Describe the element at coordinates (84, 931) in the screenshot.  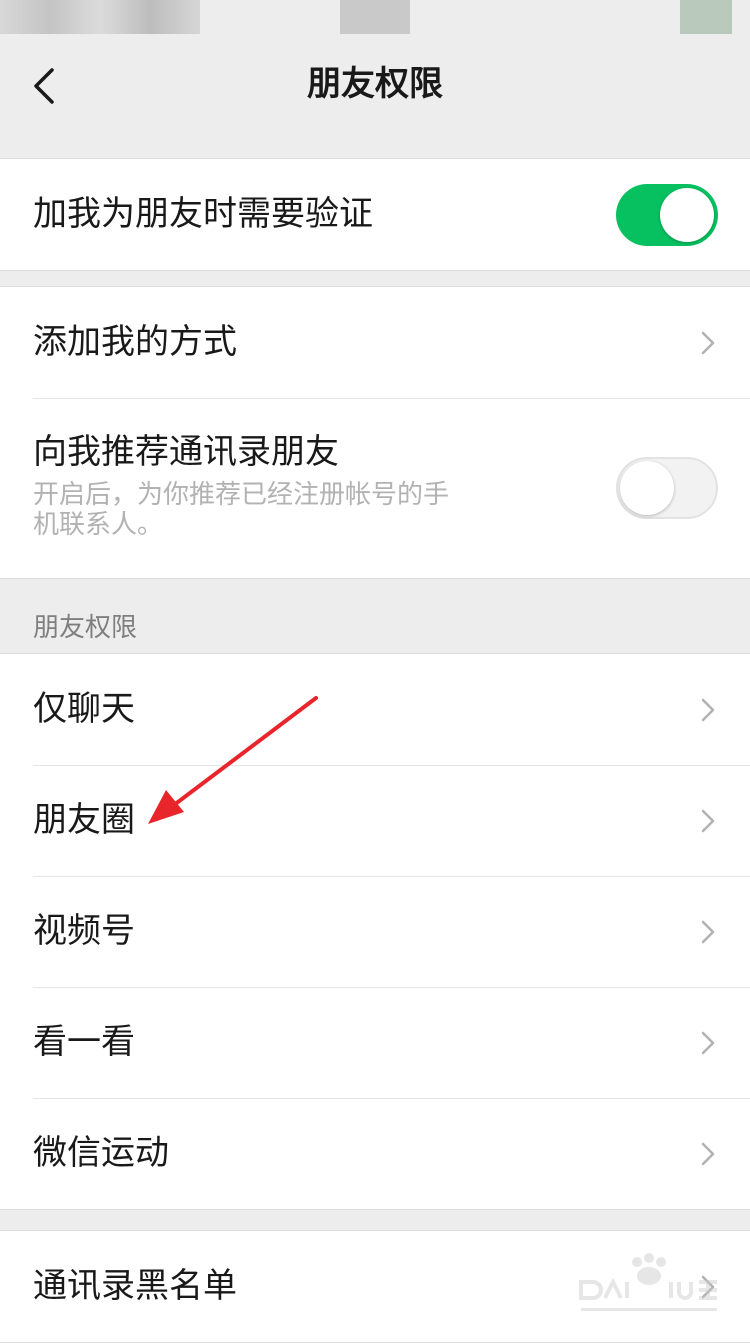
I see `list-item-label: 视频号` at that location.